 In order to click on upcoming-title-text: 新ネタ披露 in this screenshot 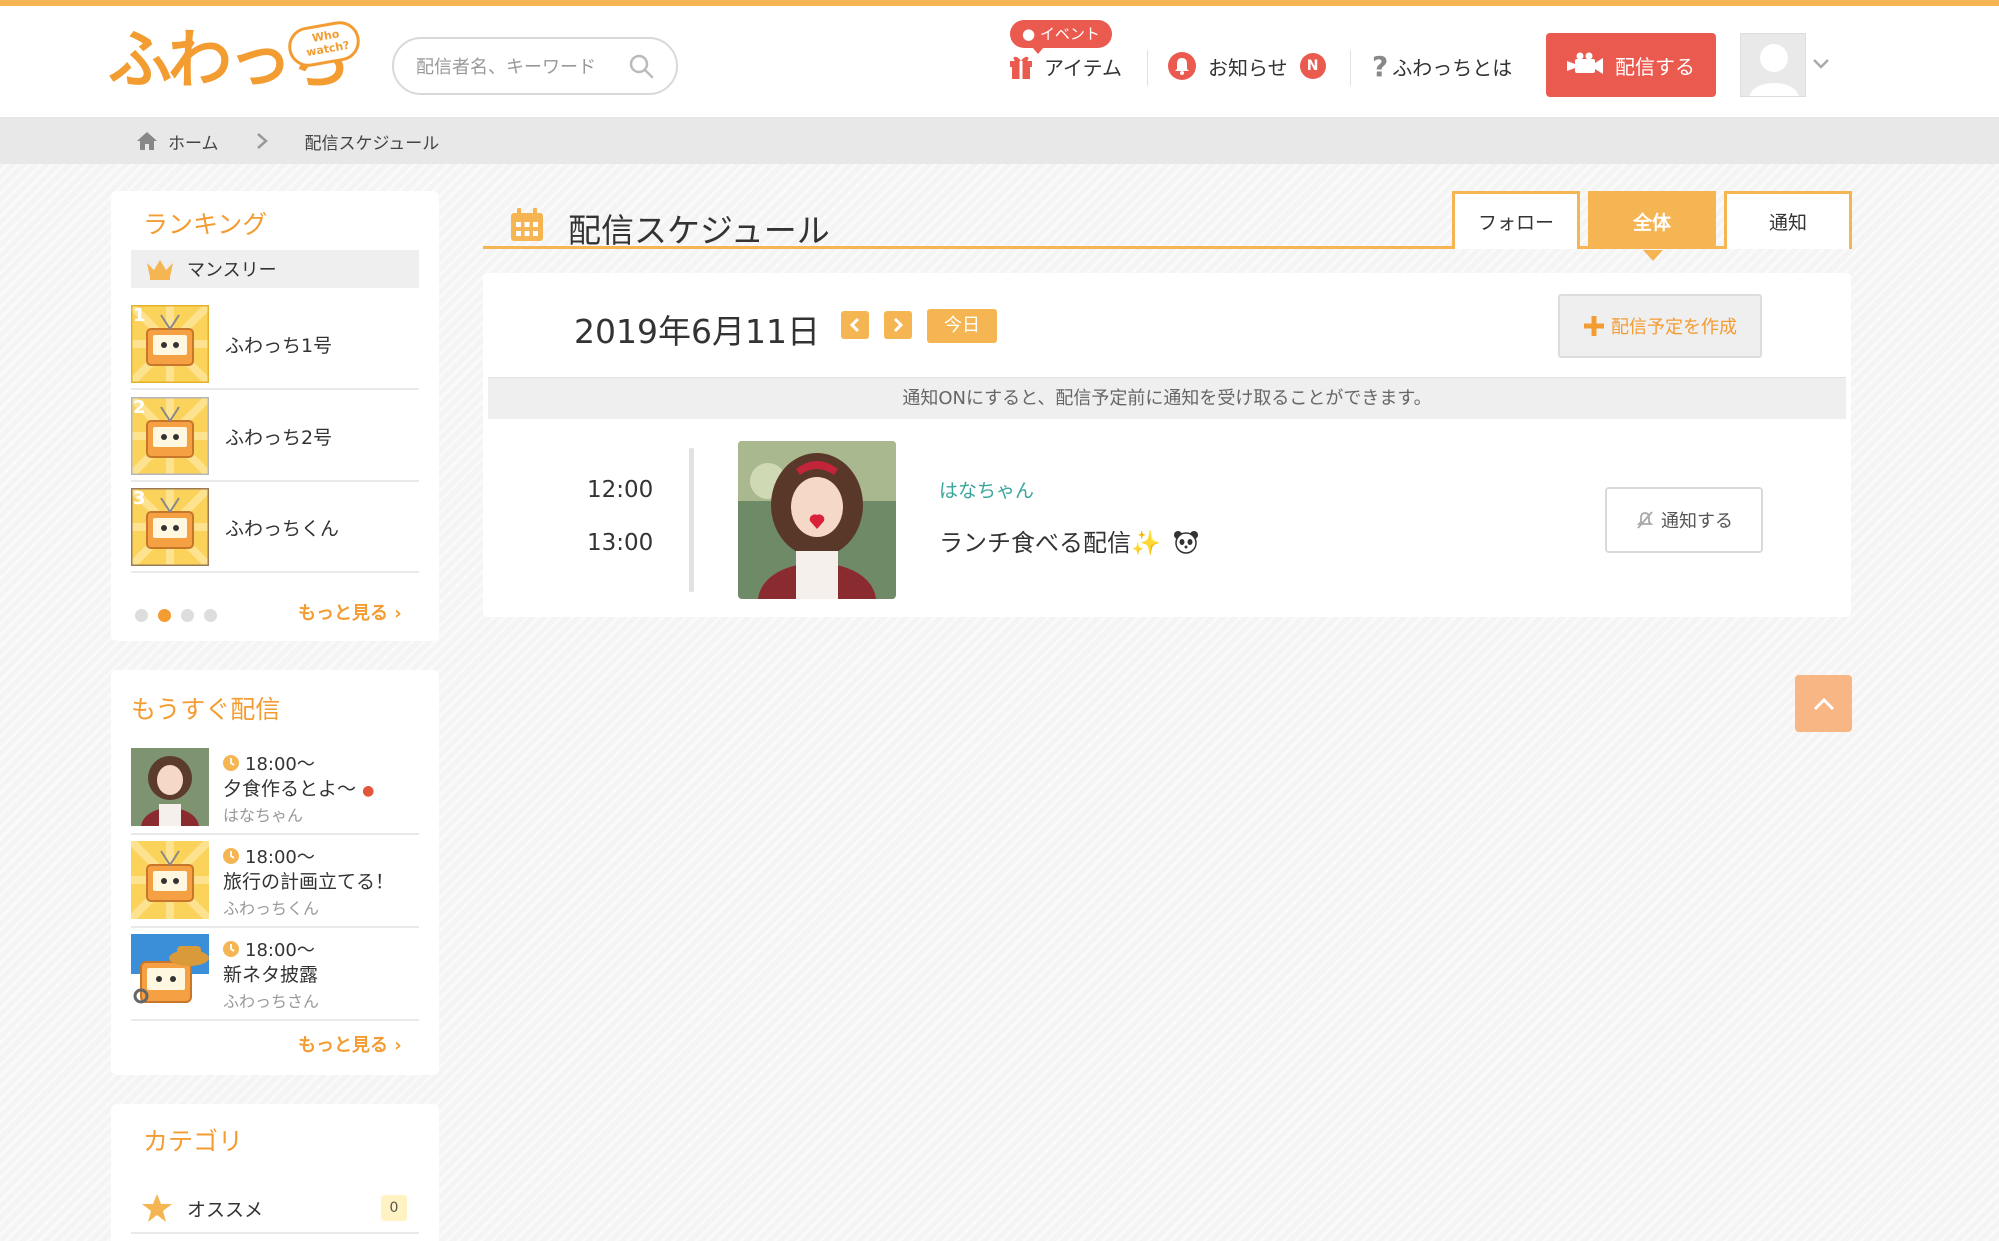, I will do `click(271, 975)`.